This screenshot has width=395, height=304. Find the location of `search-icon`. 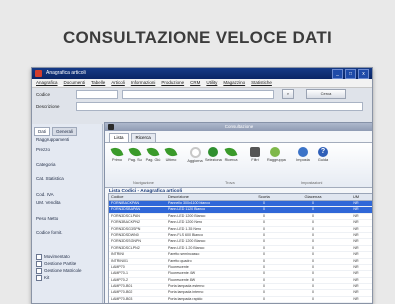

search-icon is located at coordinates (231, 152).